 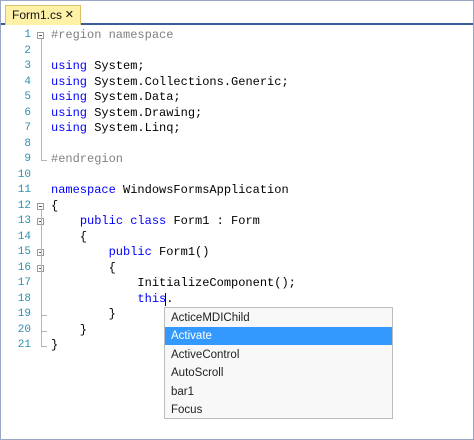 I want to click on keyword: this, so click(x=152, y=298).